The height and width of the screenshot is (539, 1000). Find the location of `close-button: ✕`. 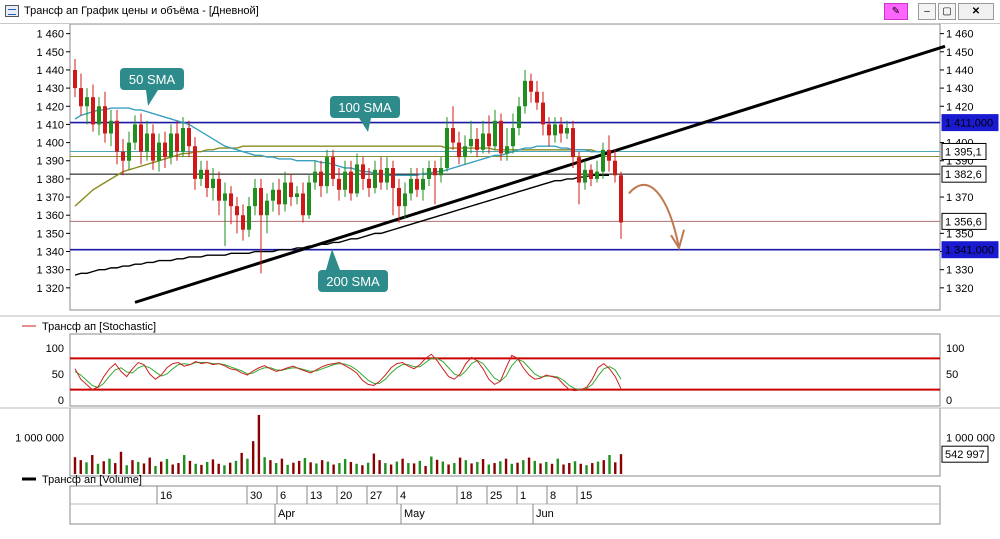

close-button: ✕ is located at coordinates (976, 11).